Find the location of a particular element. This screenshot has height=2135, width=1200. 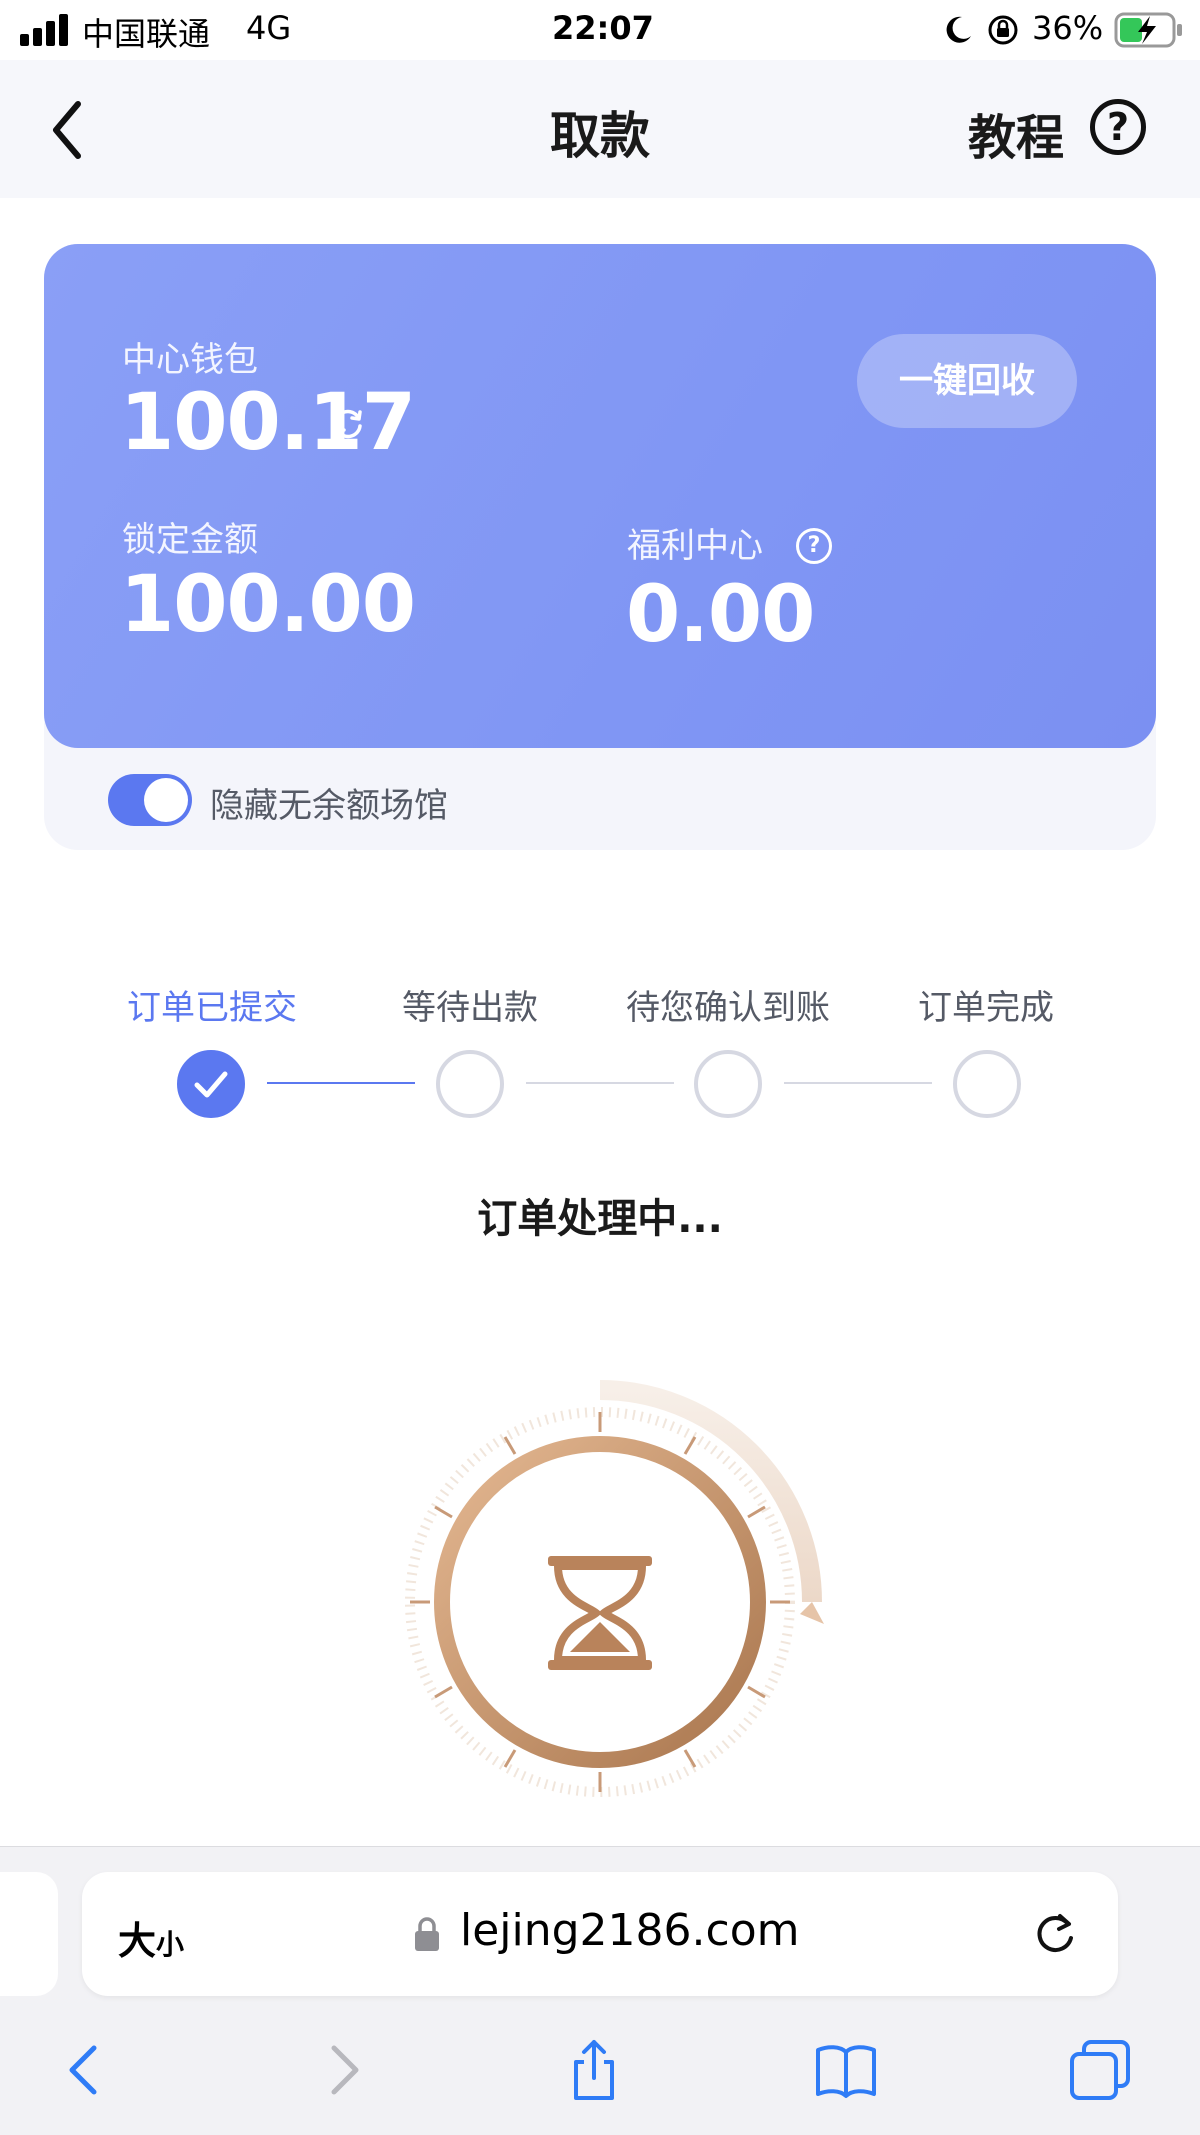

center-wallet-label: 中心钱包 is located at coordinates (190, 360).